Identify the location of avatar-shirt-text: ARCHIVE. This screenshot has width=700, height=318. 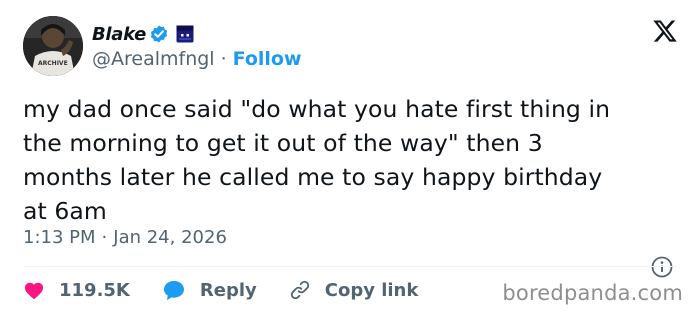
(53, 63).